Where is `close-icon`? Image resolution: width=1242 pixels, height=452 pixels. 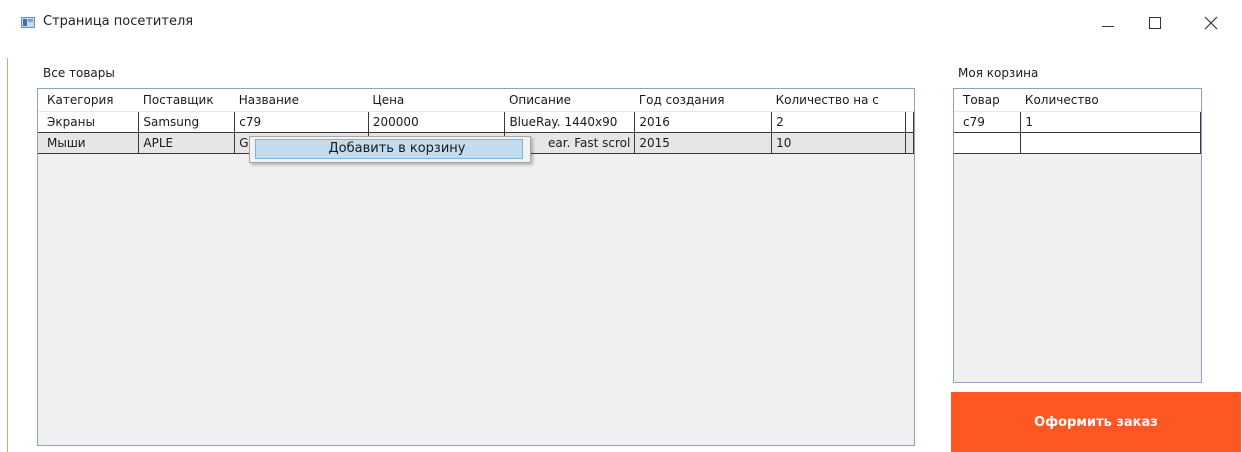 close-icon is located at coordinates (1211, 23).